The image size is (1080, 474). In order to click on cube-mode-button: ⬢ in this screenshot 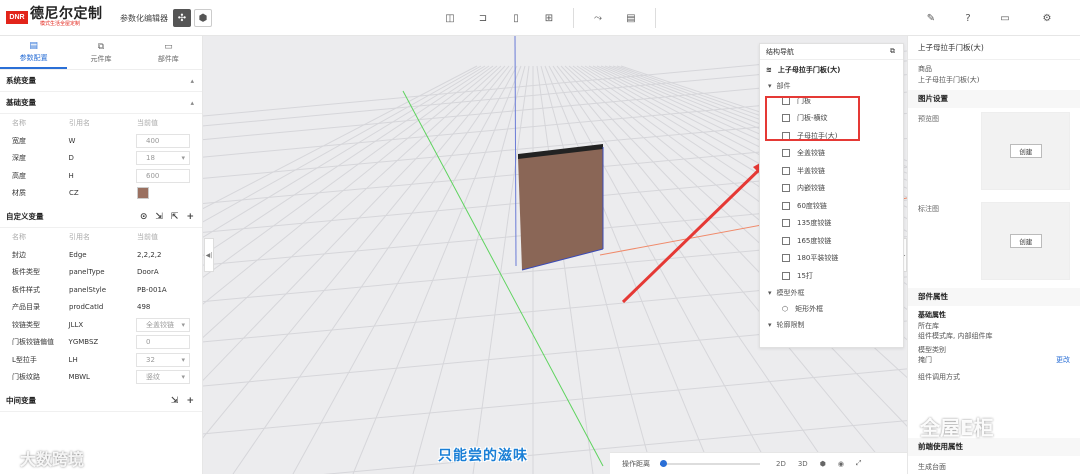, I will do `click(203, 18)`.